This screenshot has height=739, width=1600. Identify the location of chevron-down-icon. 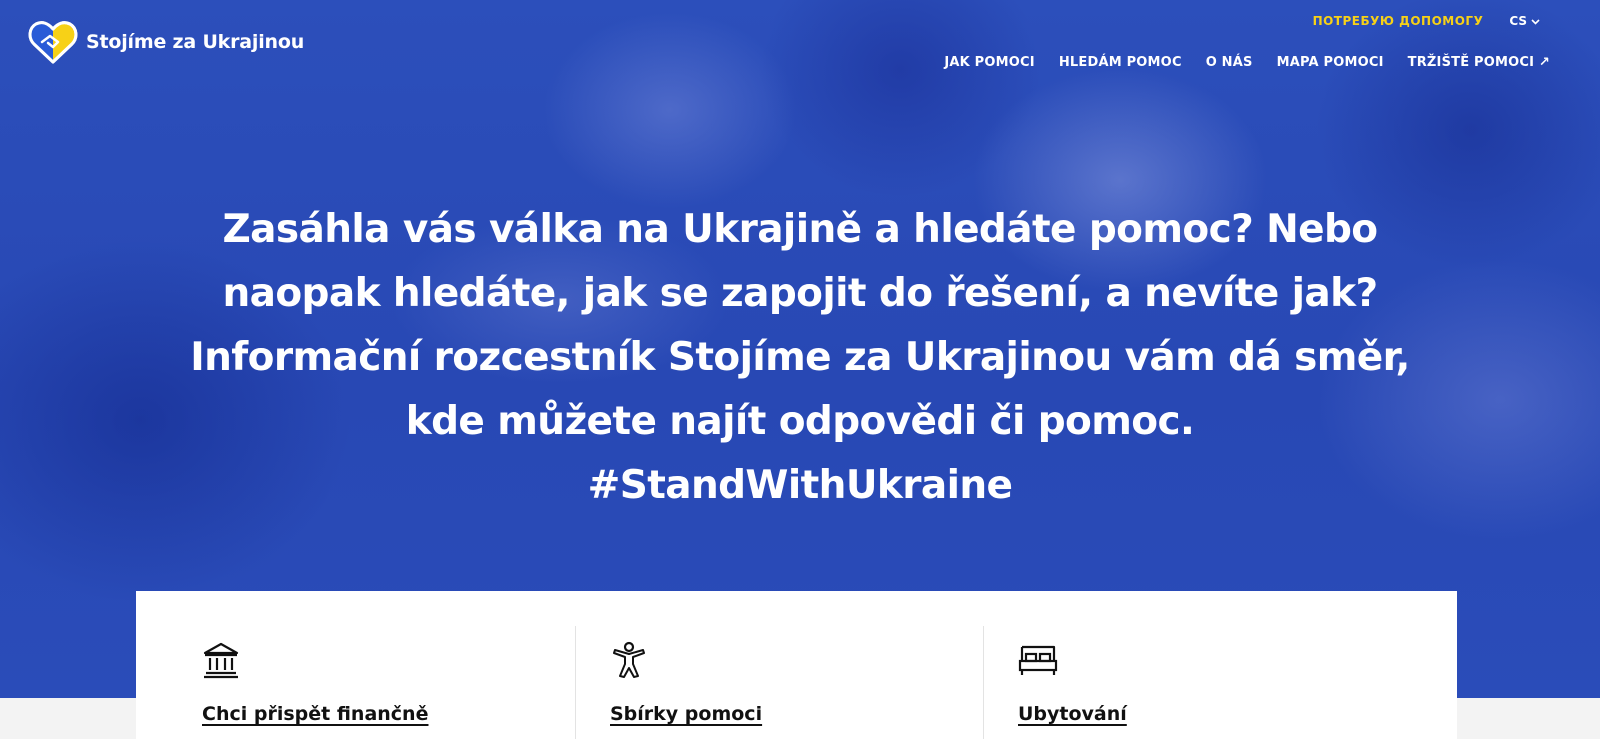
(1535, 21).